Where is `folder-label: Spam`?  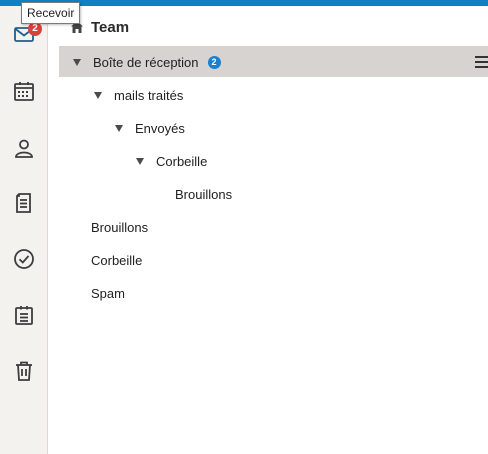 folder-label: Spam is located at coordinates (108, 293).